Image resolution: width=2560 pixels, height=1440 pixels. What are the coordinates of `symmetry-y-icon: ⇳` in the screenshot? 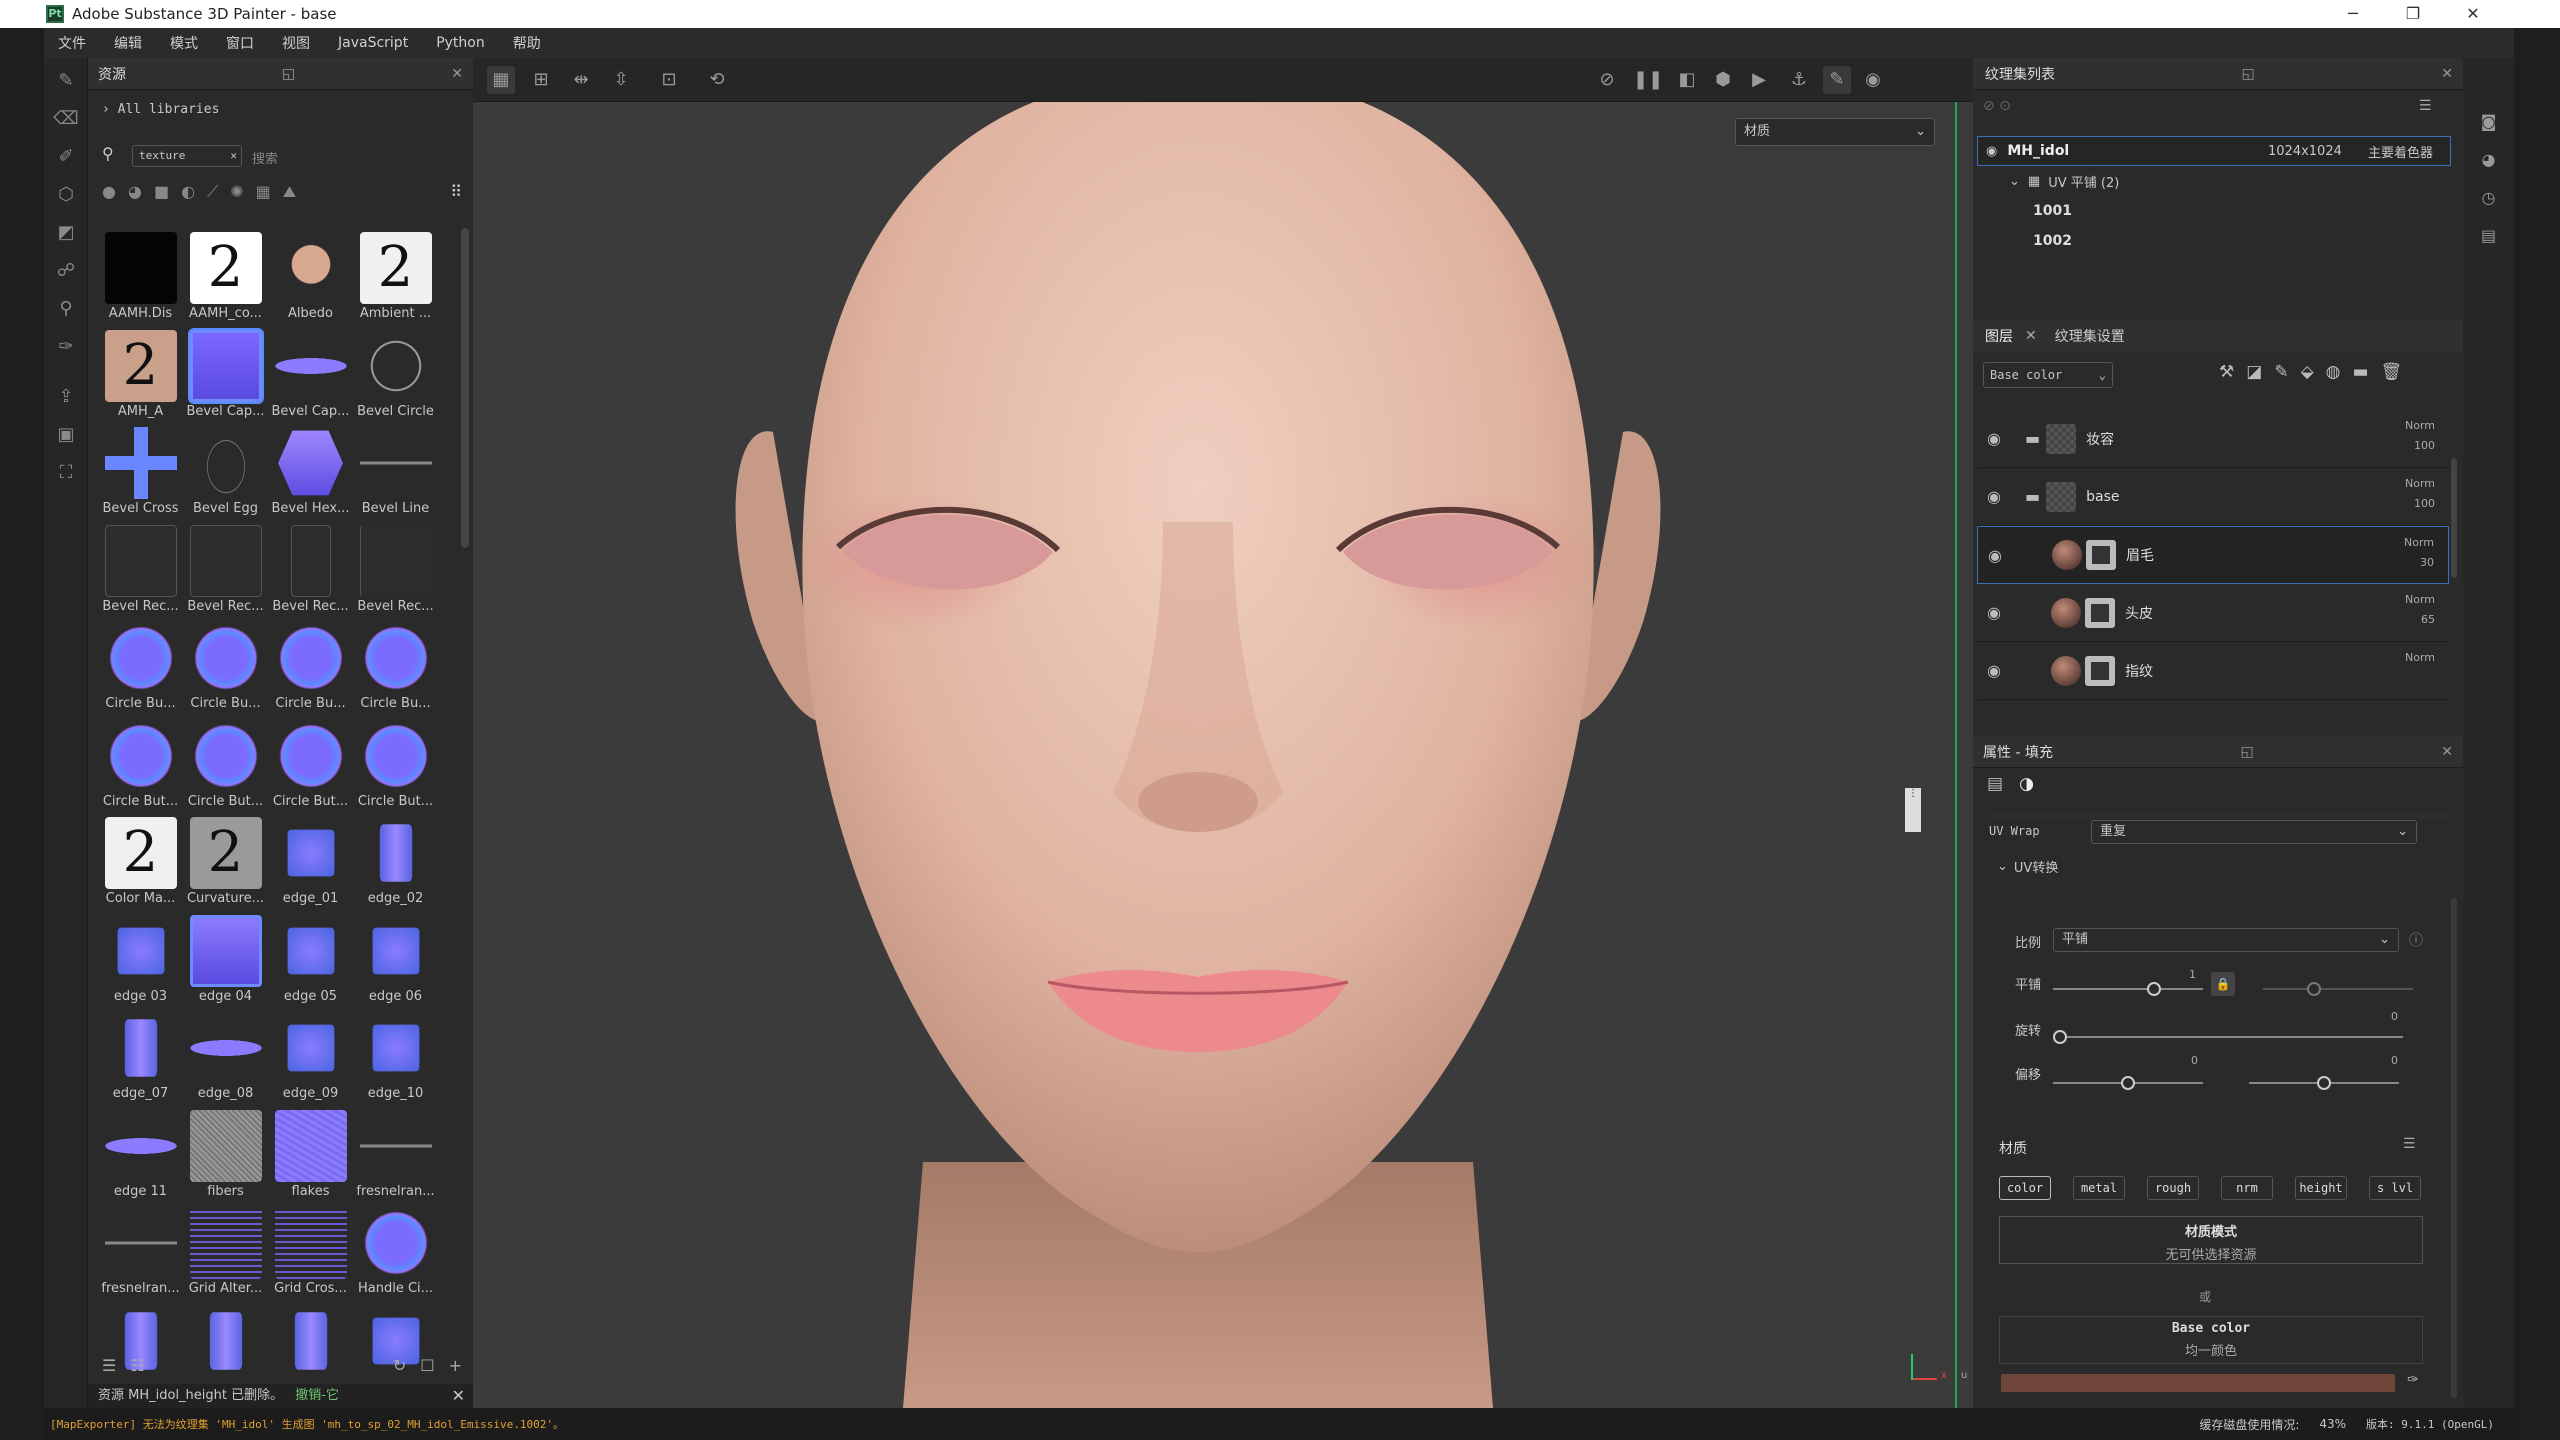 It's located at (621, 80).